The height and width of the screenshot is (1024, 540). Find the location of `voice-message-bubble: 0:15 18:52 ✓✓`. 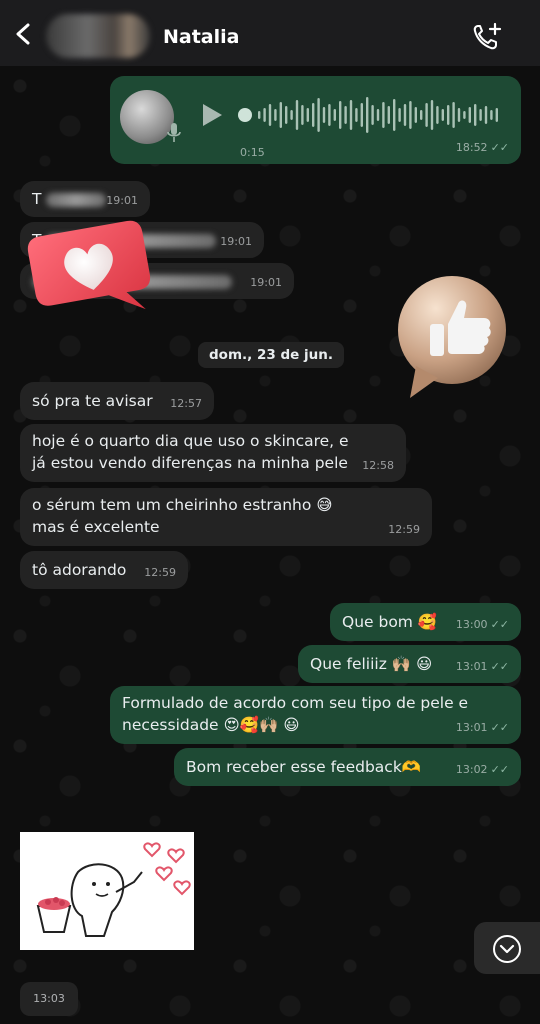

voice-message-bubble: 0:15 18:52 ✓✓ is located at coordinates (315, 120).